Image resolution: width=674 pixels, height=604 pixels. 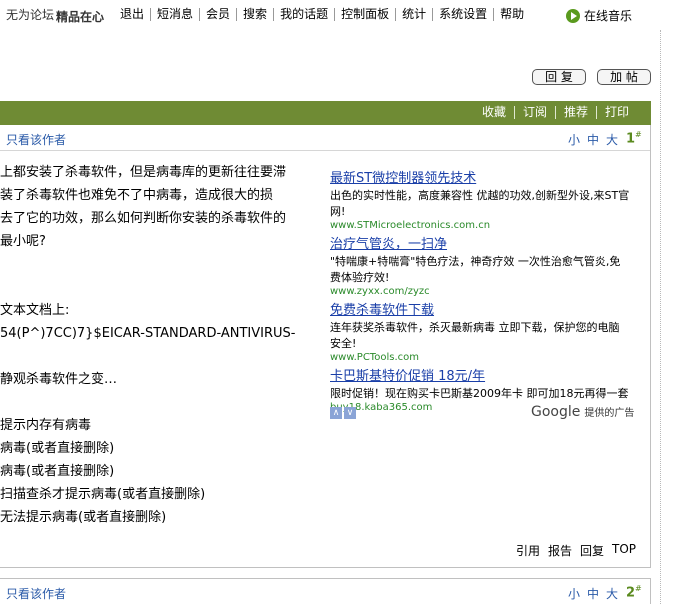 What do you see at coordinates (480, 179) in the screenshot?
I see `ad-title: 最新ST微控制器领先技术` at bounding box center [480, 179].